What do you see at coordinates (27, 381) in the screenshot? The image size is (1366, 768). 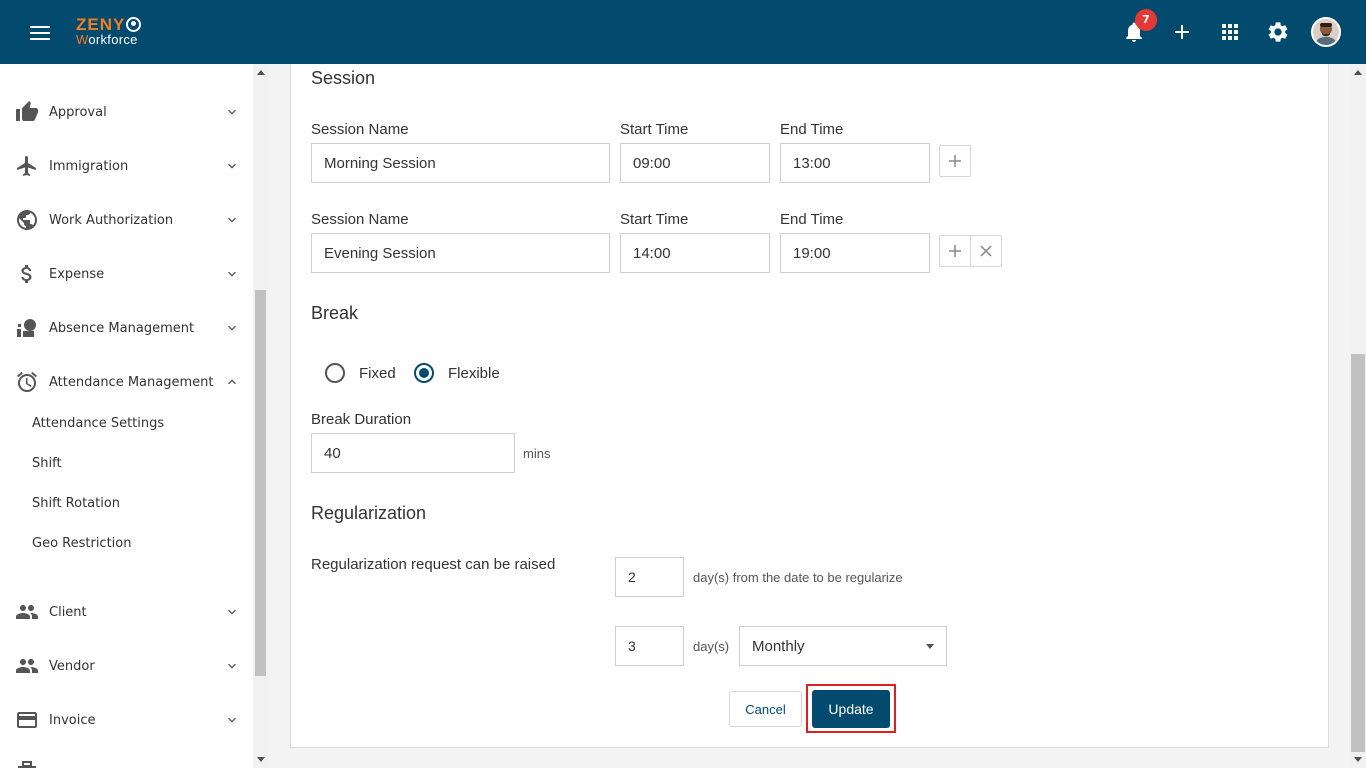 I see `alarm-clock-icon` at bounding box center [27, 381].